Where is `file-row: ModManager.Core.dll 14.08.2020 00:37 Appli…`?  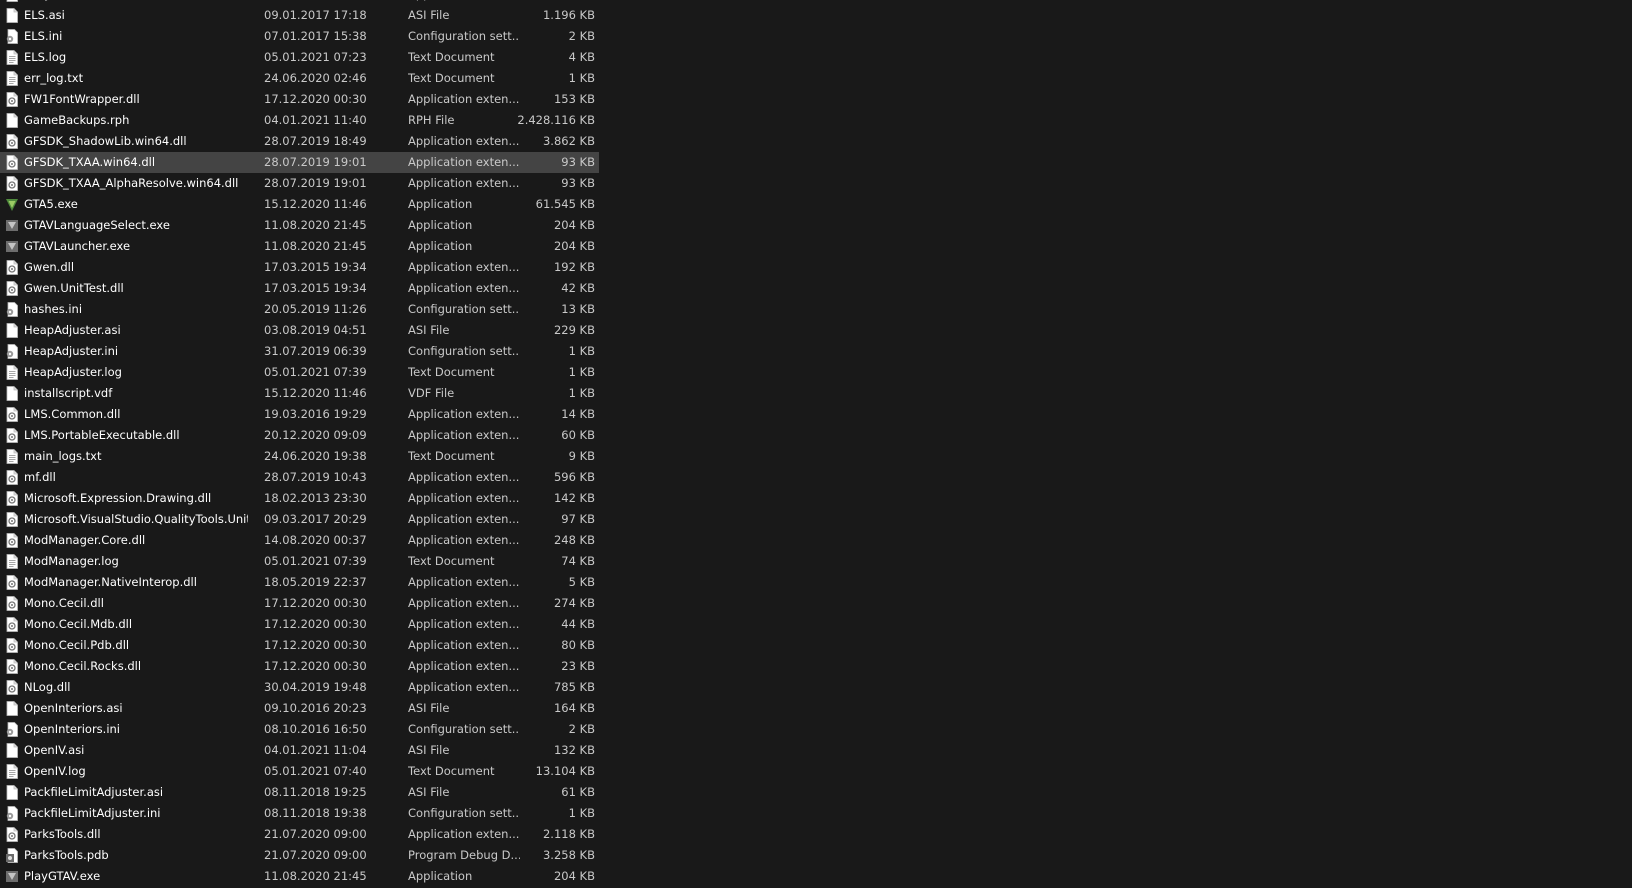
file-row: ModManager.Core.dll 14.08.2020 00:37 Appli… is located at coordinates (299, 540).